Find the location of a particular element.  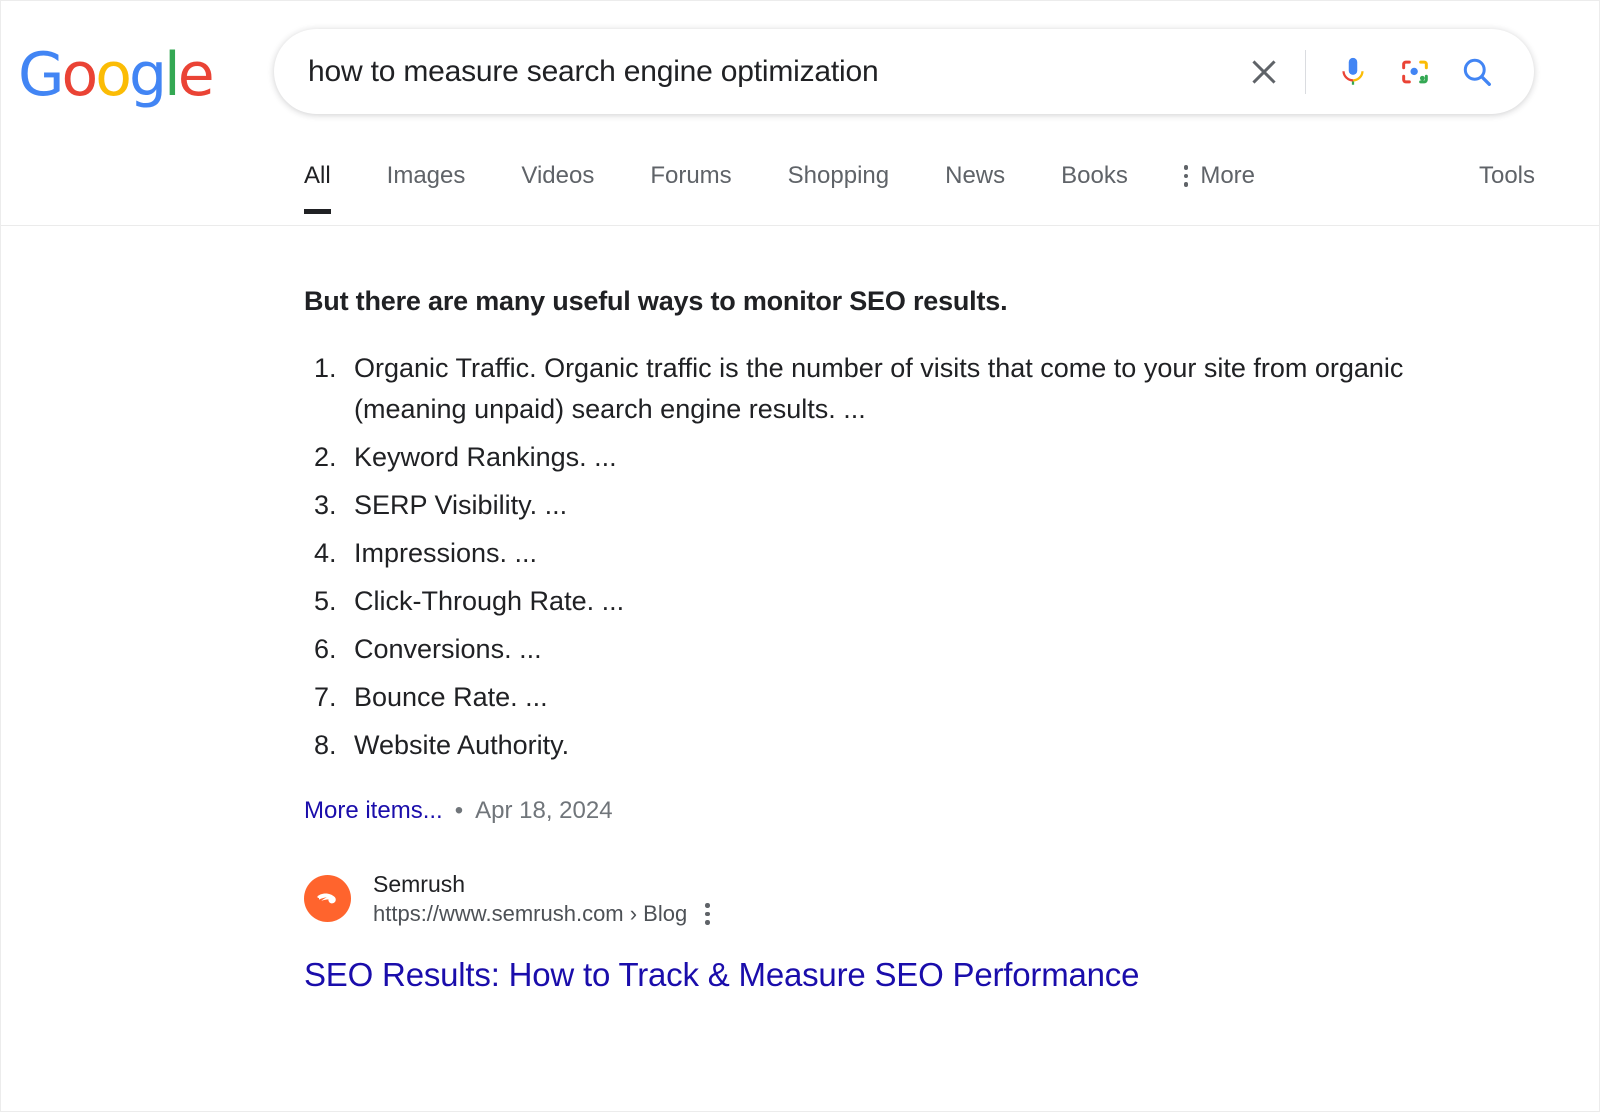

tab-shopping-label: Shopping is located at coordinates (838, 175).